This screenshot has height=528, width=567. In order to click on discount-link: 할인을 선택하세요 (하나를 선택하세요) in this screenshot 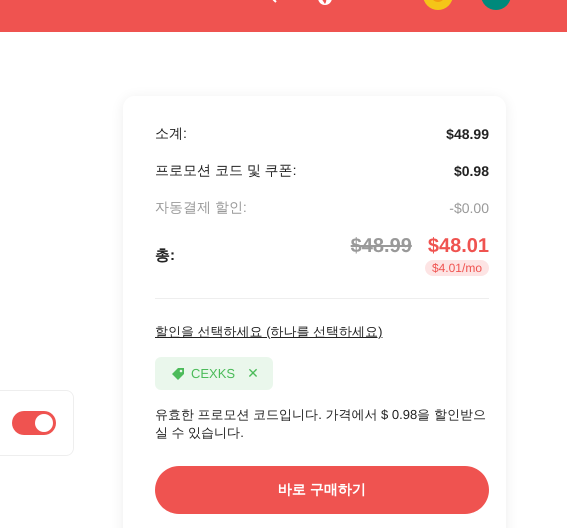, I will do `click(268, 332)`.